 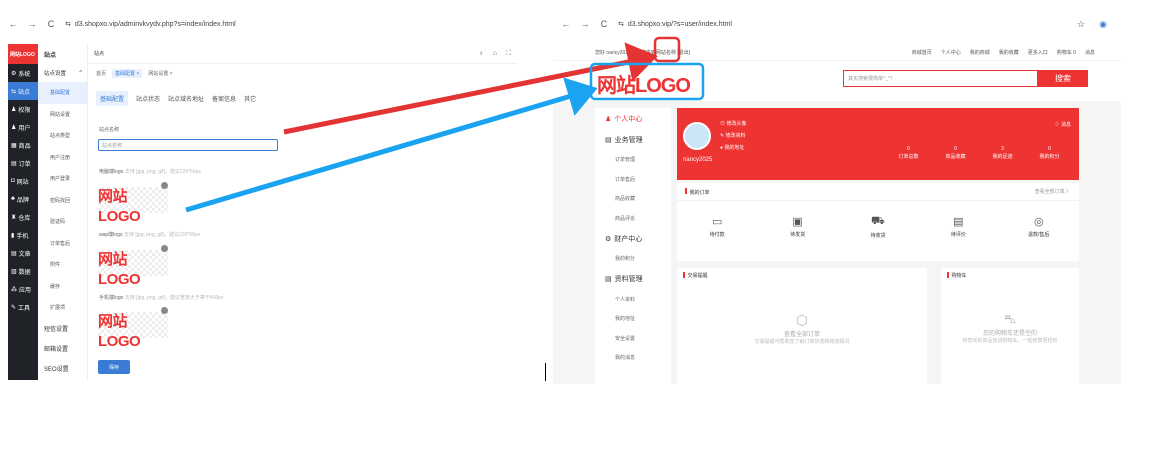 I want to click on sidebar-item-user: ♟ 用户, so click(x=23, y=127).